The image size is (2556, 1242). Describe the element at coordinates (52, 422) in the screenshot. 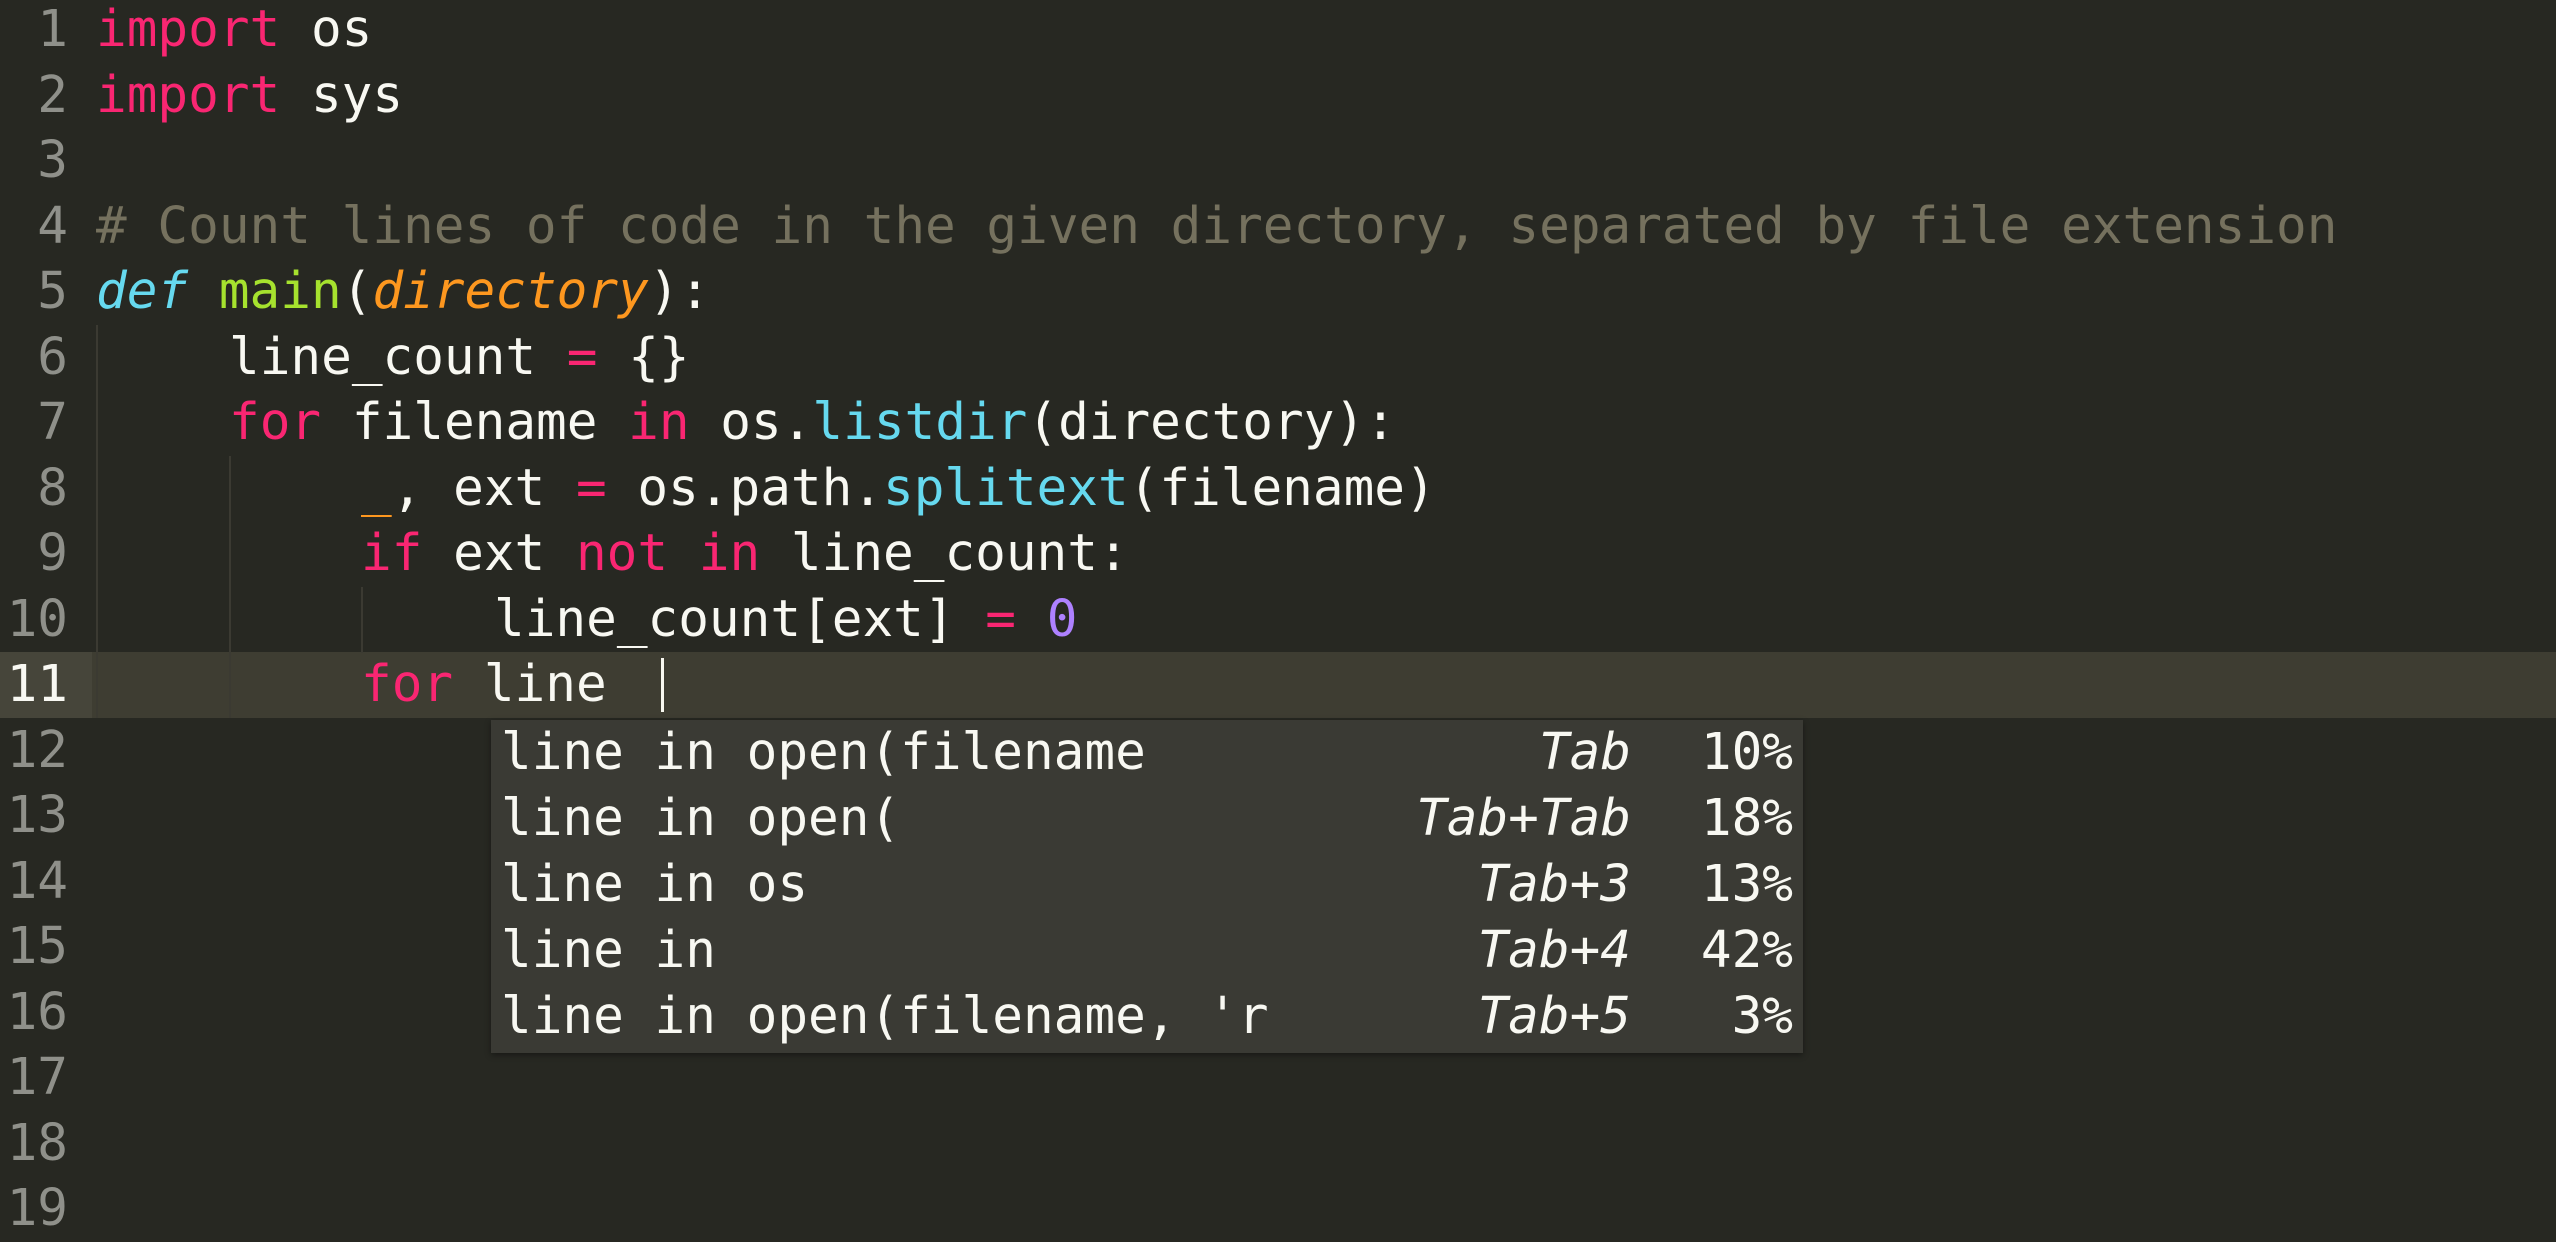

I see `line-number: 7` at that location.